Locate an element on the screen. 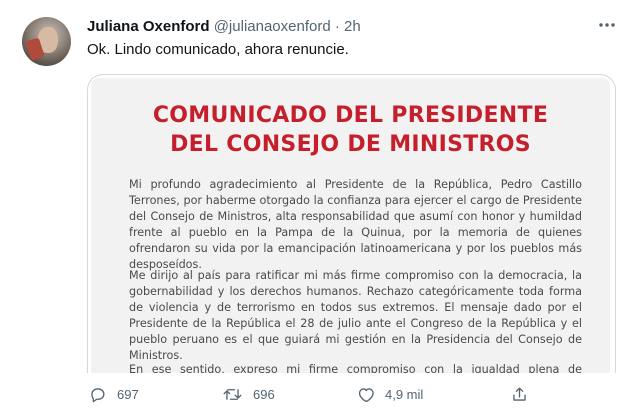 The width and height of the screenshot is (640, 412). author-name: Juliana Oxenford is located at coordinates (148, 26).